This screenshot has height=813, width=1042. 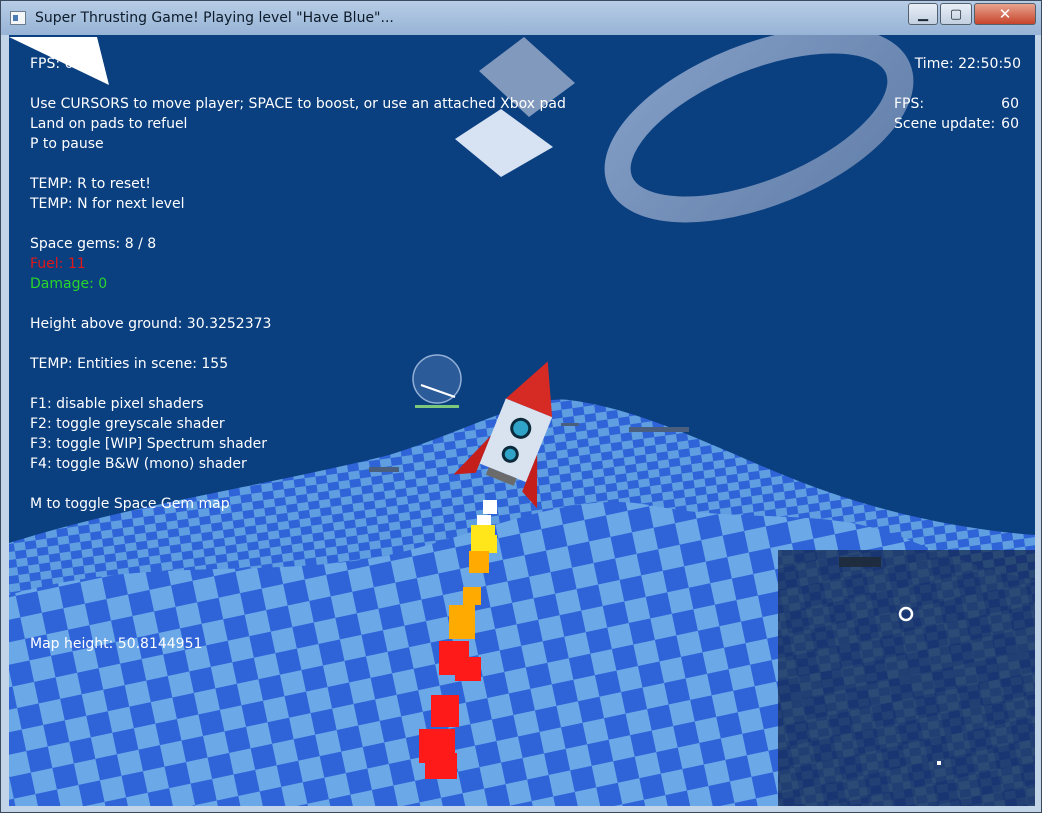 I want to click on hud-damage: Damage: 0, so click(x=69, y=284).